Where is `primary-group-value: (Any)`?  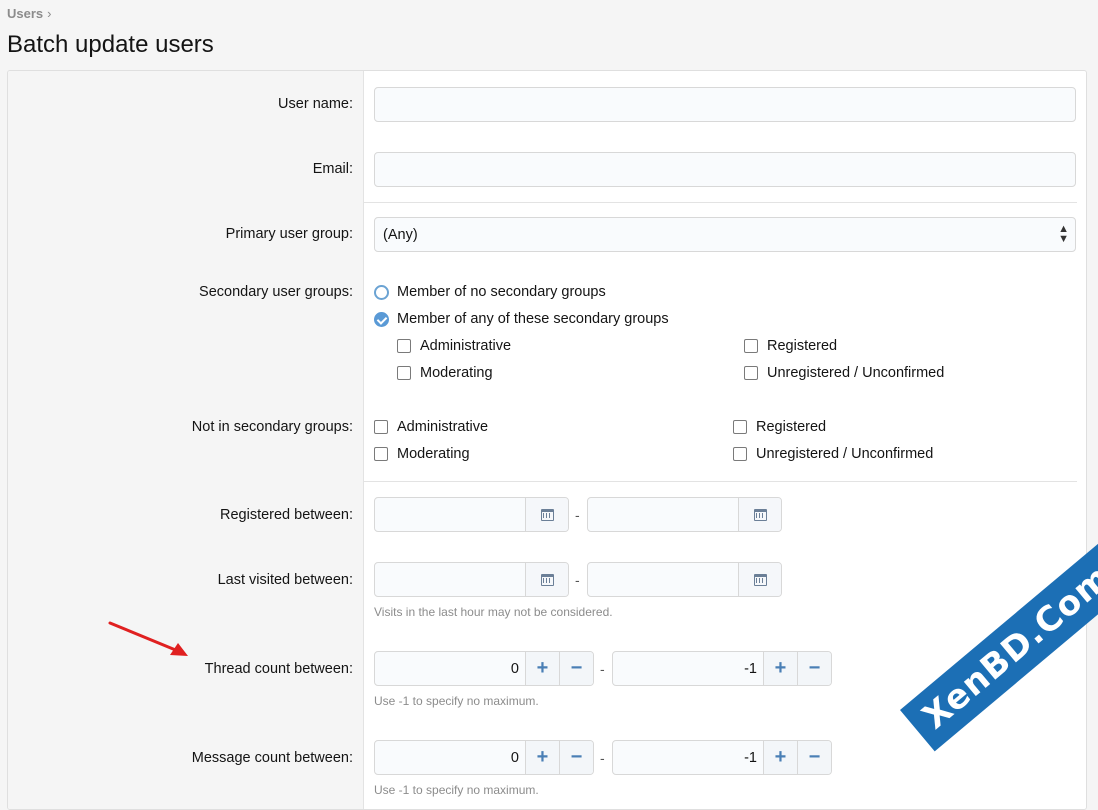
primary-group-value: (Any) is located at coordinates (400, 235).